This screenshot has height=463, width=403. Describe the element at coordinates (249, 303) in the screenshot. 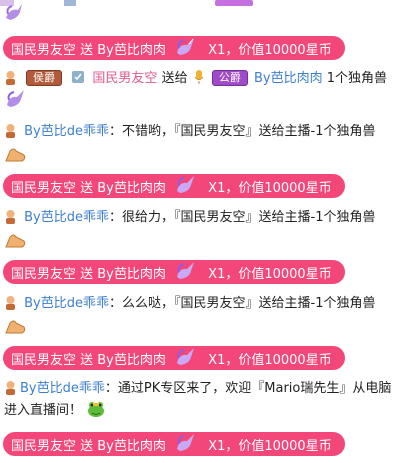

I see `chat-text: 么么哒，『国民男友空』送给主播-1个独角兽` at that location.